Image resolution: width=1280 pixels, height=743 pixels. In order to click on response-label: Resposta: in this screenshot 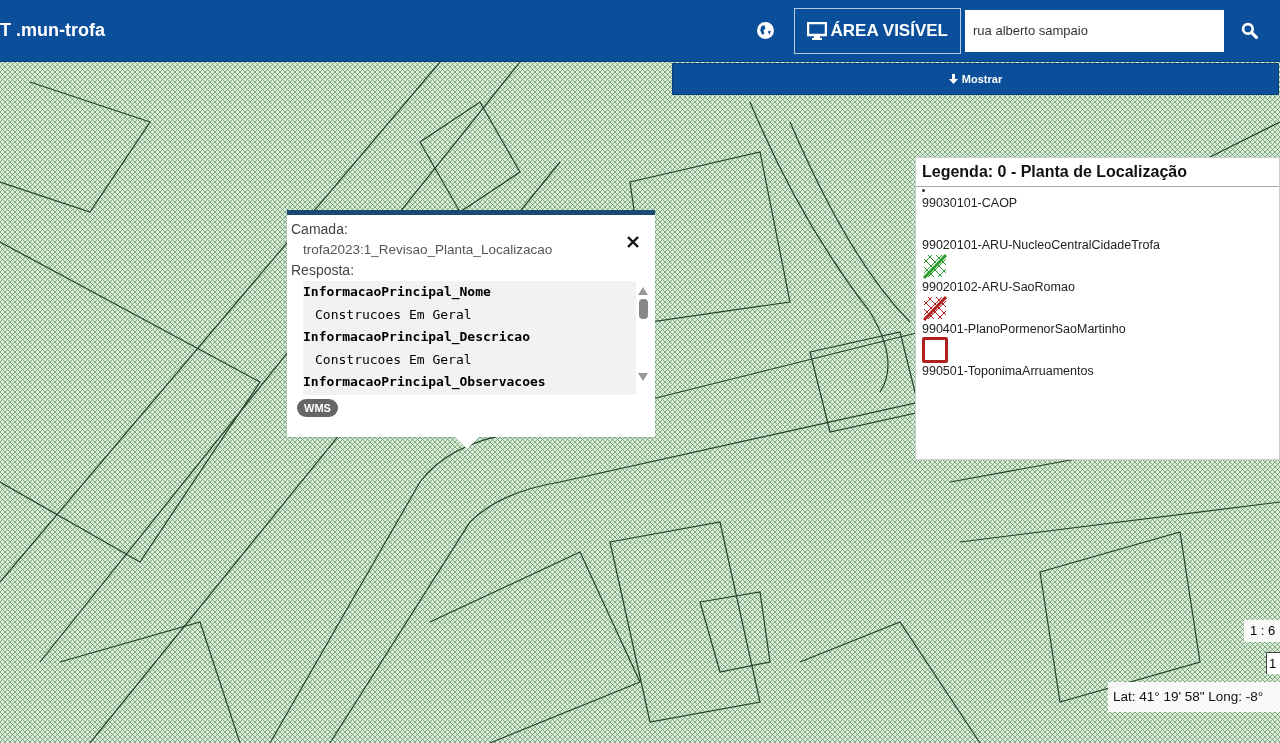, I will do `click(323, 271)`.